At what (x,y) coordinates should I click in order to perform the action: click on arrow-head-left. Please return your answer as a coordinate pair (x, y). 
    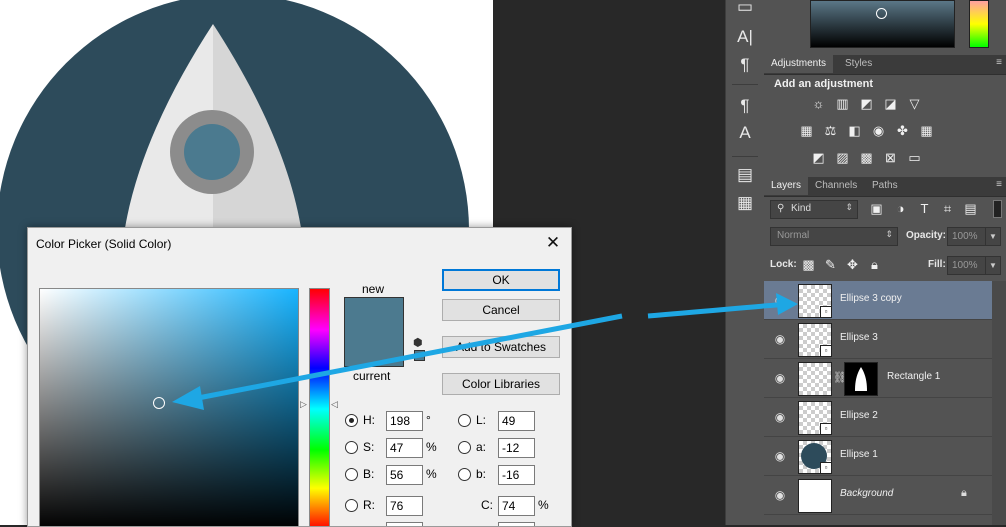
    Looking at the image, I should click on (188, 398).